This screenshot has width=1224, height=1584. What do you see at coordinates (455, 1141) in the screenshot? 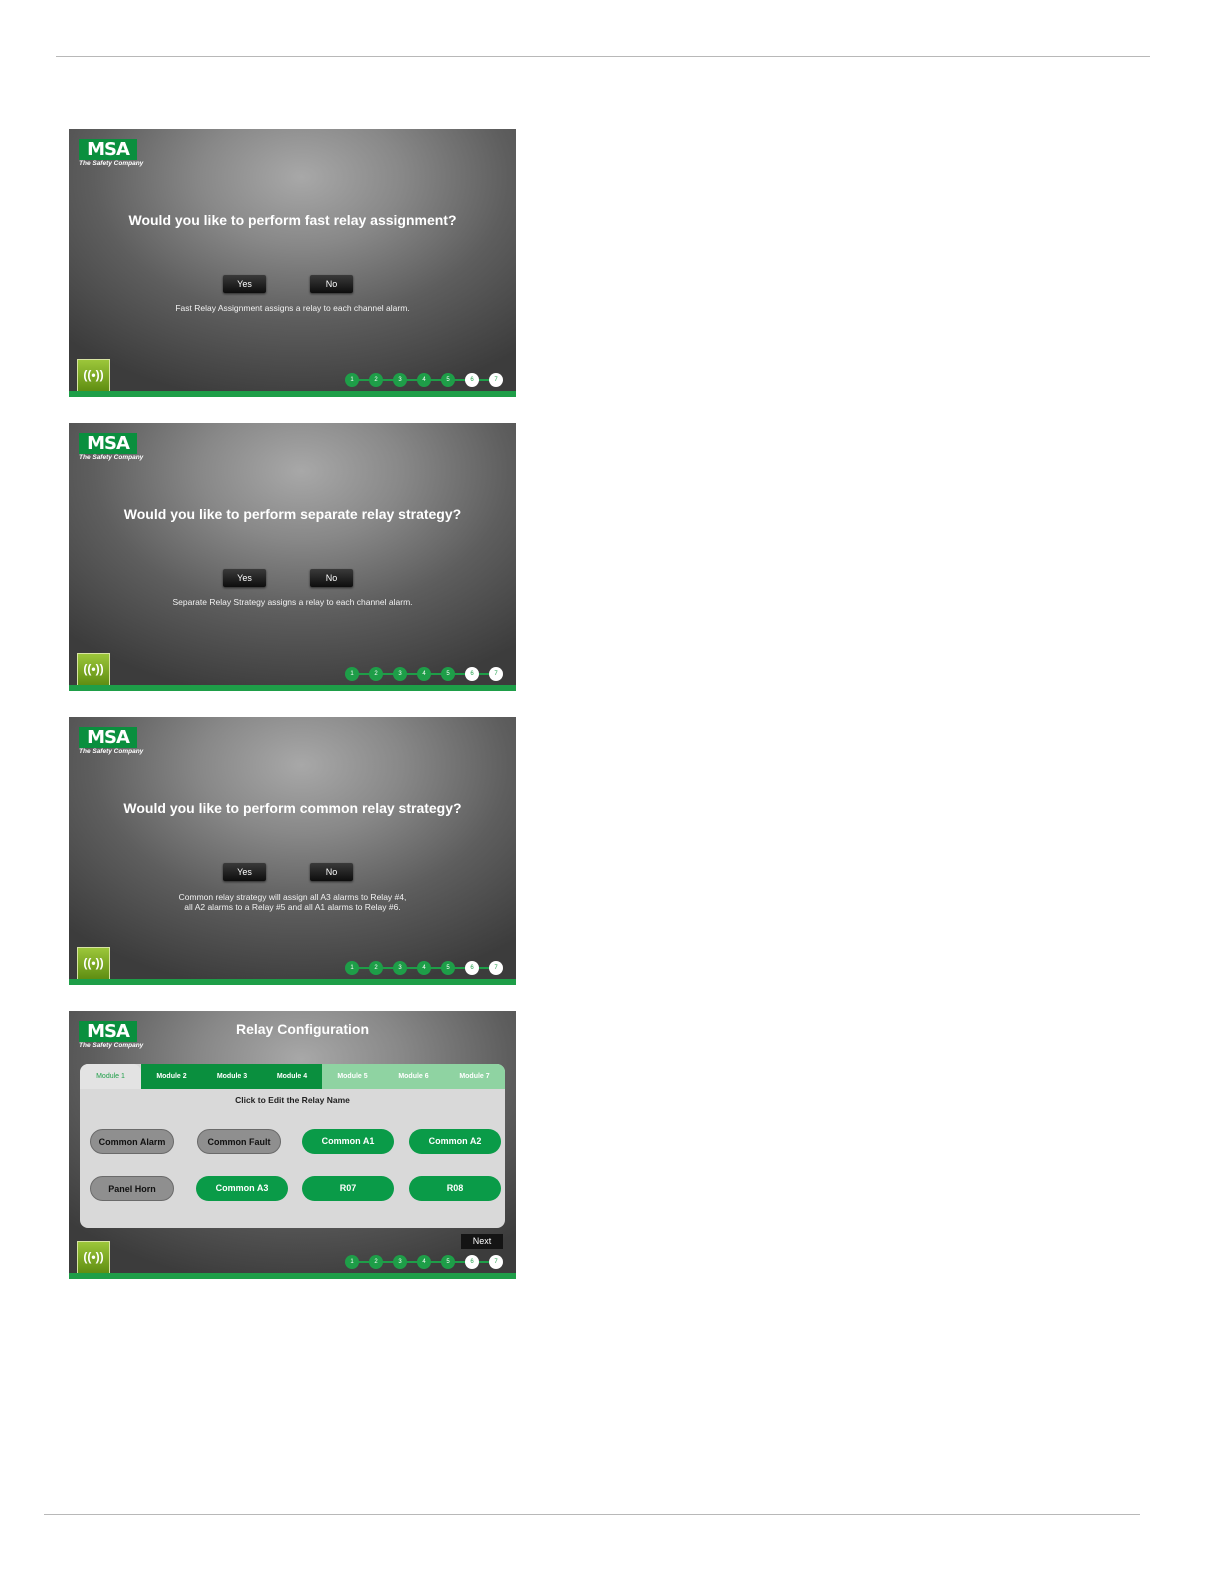
I see `relay-button-common-a2: Common A2` at bounding box center [455, 1141].